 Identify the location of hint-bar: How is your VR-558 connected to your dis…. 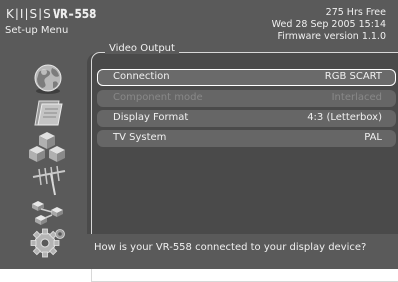
(242, 251).